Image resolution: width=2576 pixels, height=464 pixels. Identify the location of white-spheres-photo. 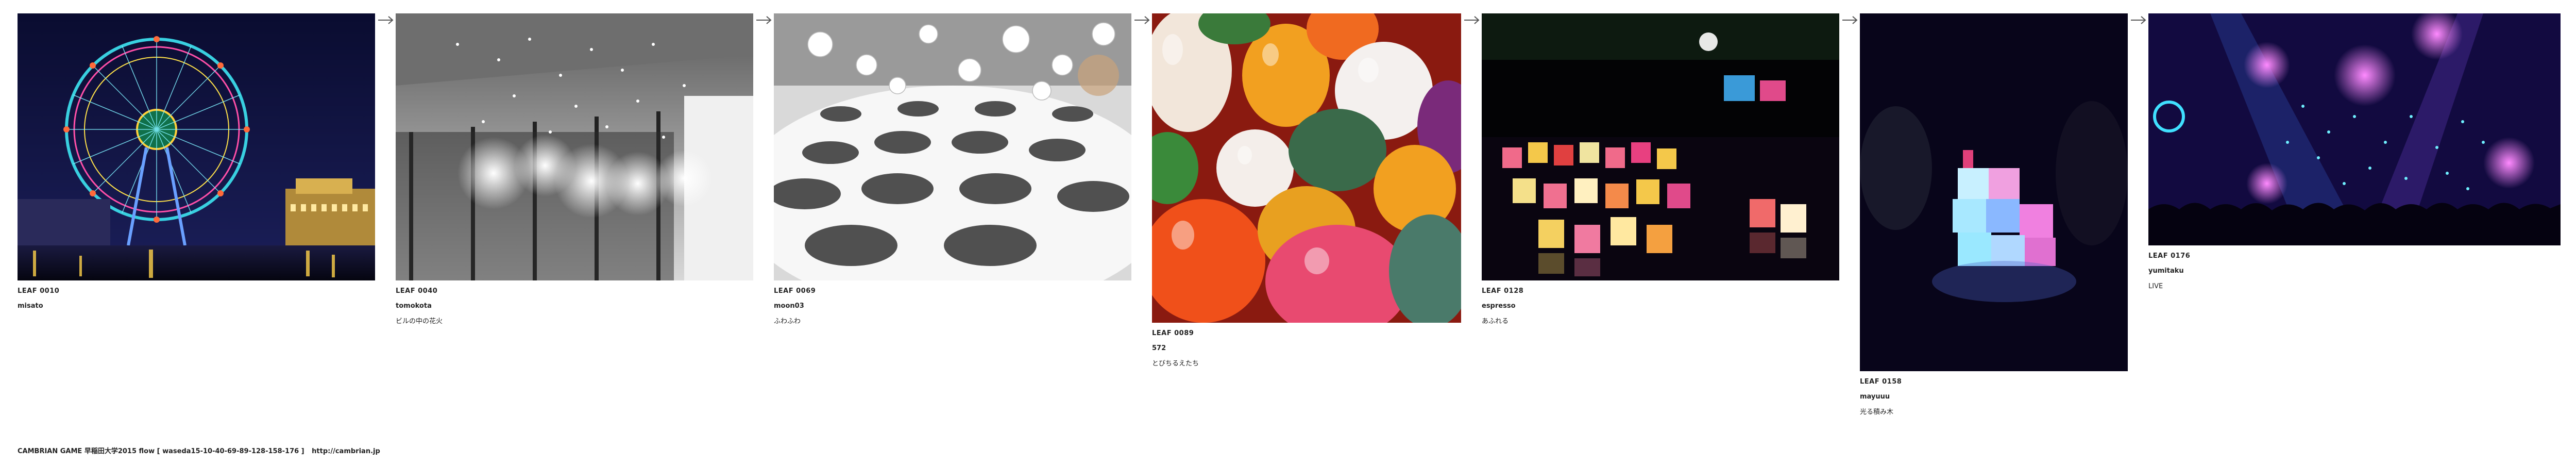
(952, 146).